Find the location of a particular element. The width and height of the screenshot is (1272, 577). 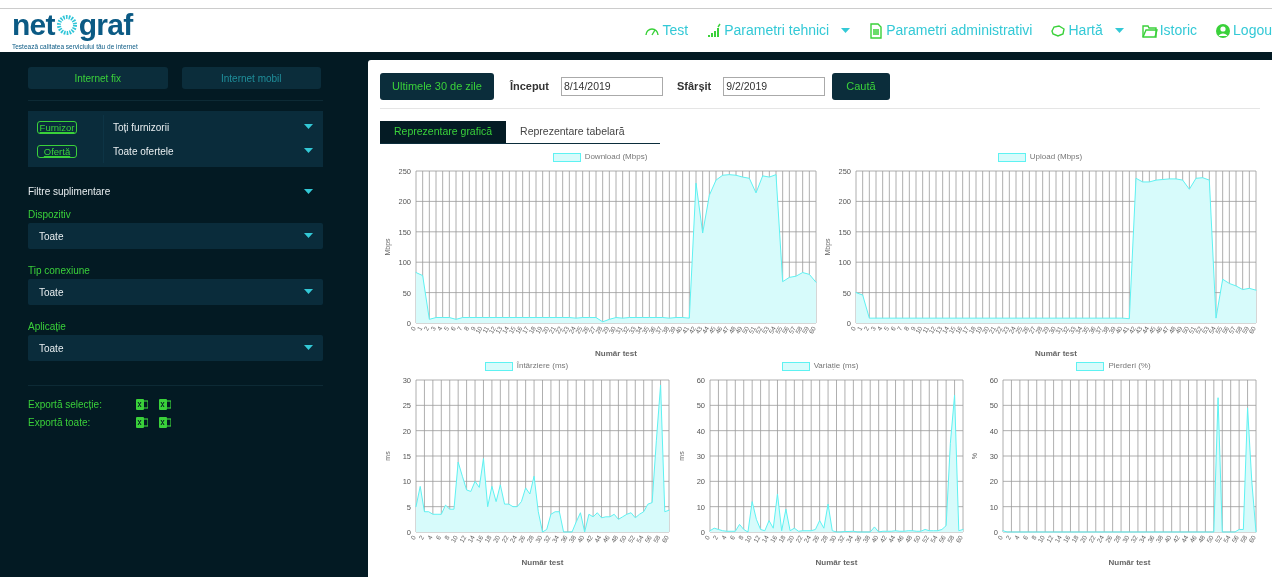

folder-icon is located at coordinates (1149, 30).